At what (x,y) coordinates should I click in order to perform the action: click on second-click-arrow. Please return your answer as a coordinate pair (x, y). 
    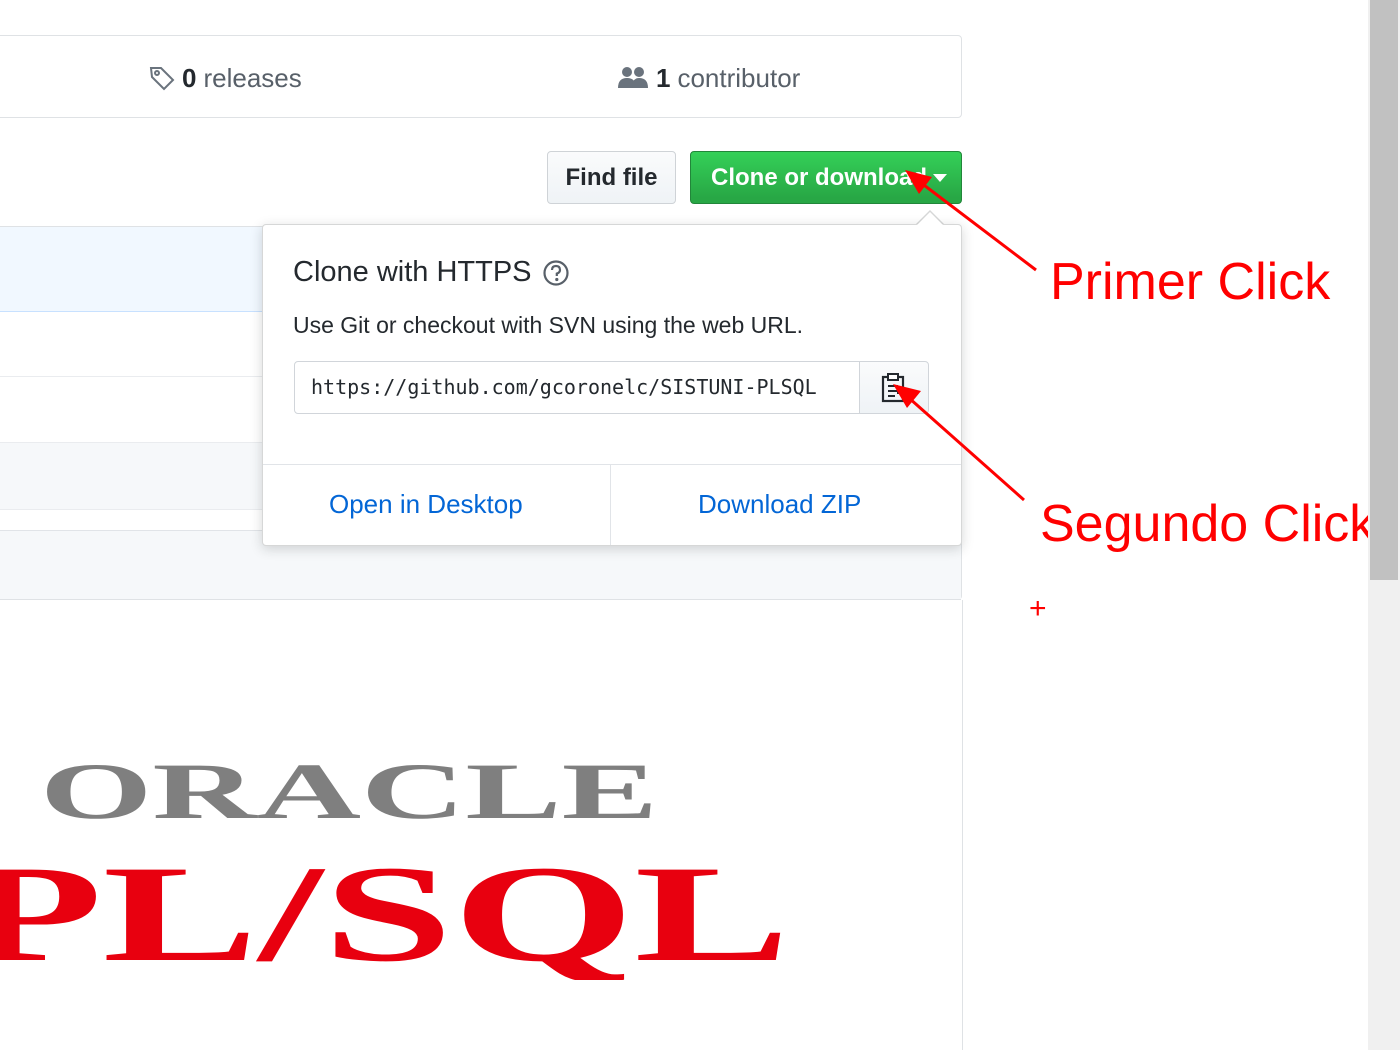
    Looking at the image, I should click on (959, 443).